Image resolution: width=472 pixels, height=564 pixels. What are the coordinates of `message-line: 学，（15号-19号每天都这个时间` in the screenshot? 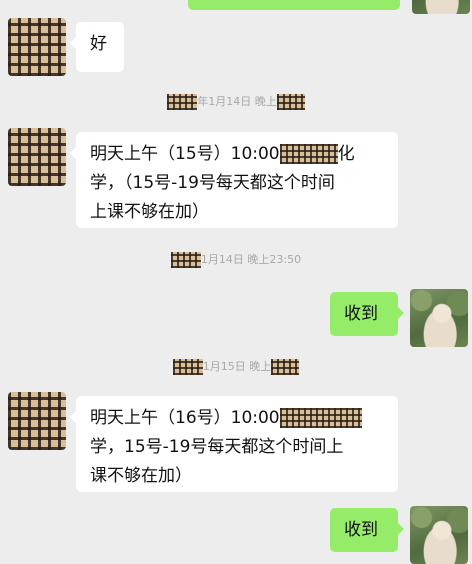 It's located at (212, 183).